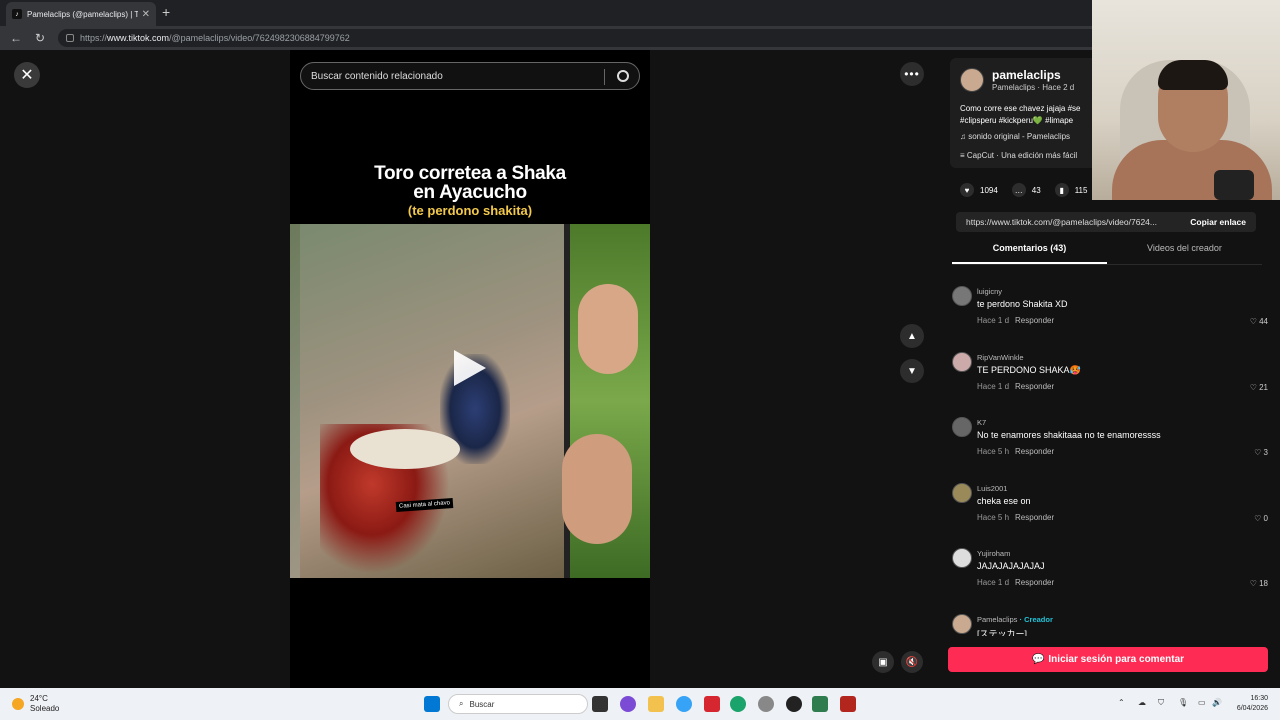 This screenshot has height=720, width=1280. I want to click on chevron-down-icon: ▼, so click(912, 371).